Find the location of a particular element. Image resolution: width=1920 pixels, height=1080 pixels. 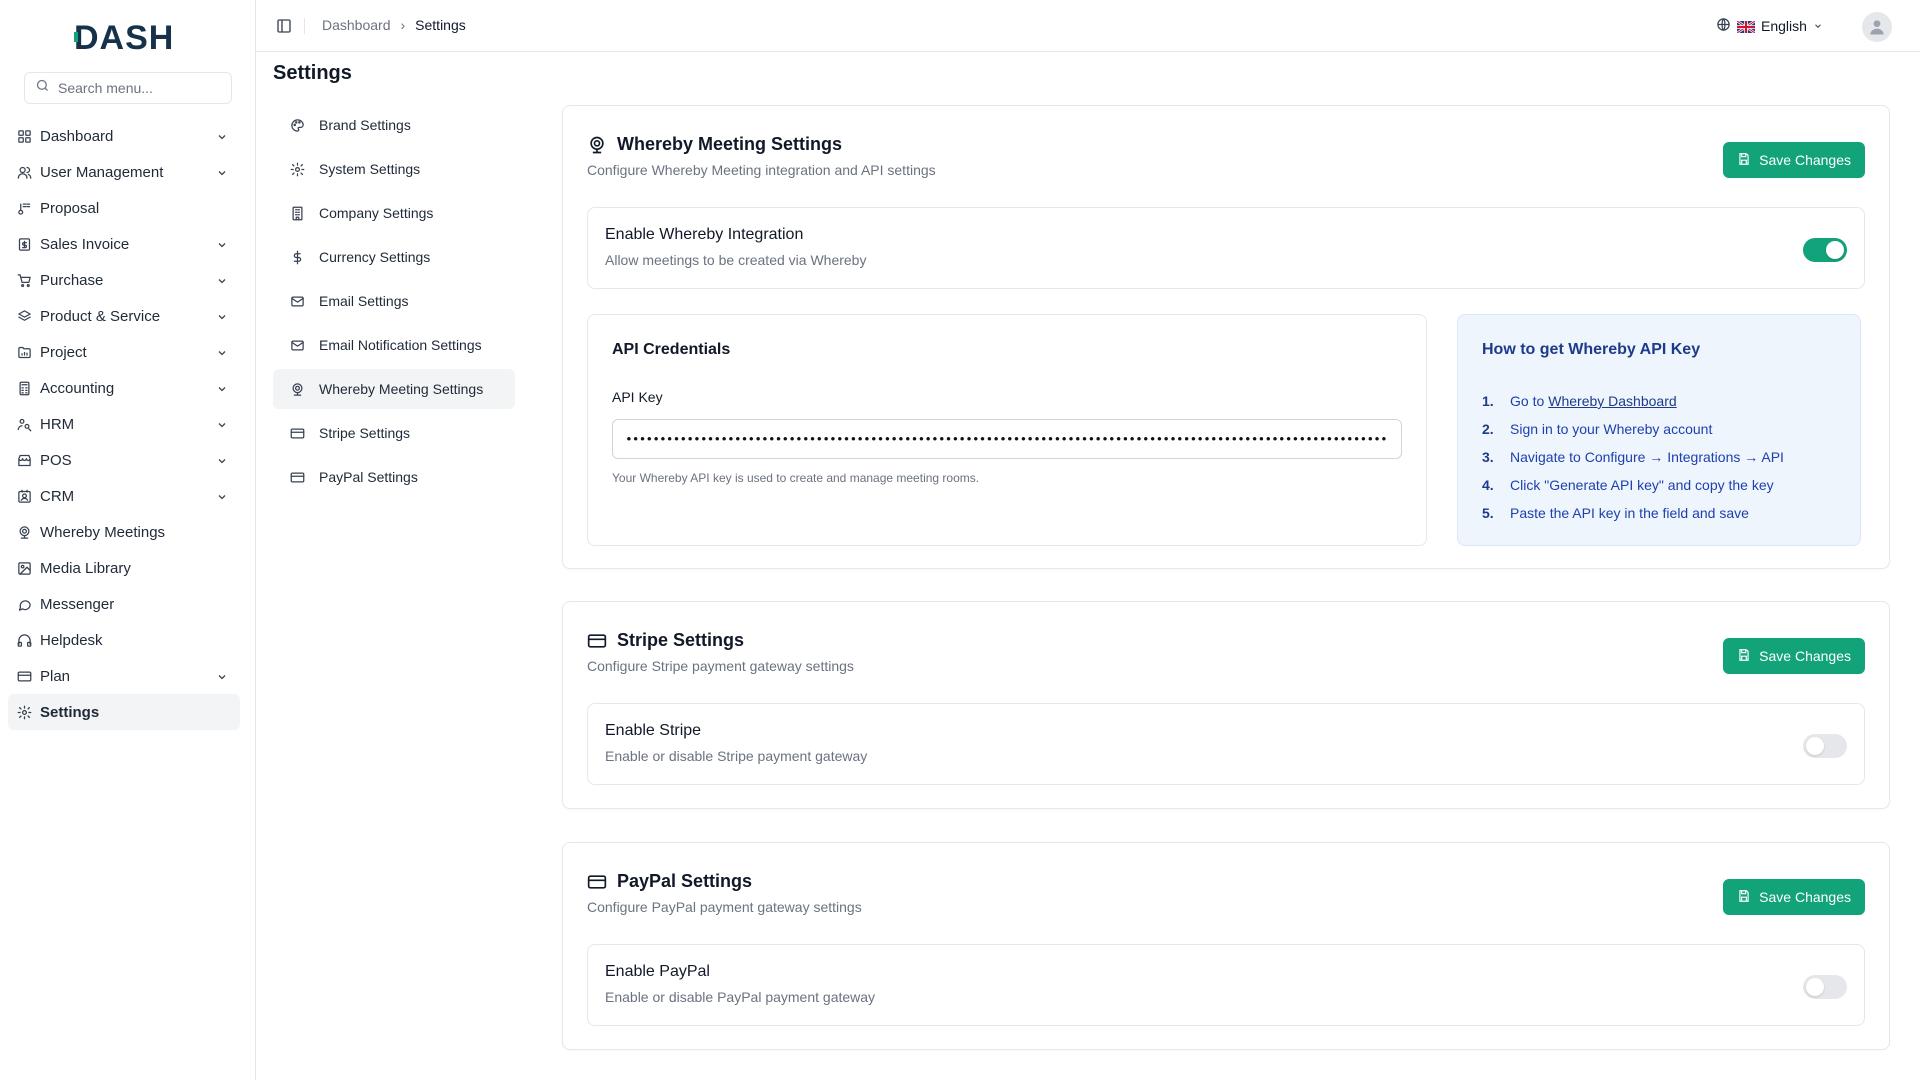

stripe-enable-title: Enable Stripe is located at coordinates (653, 730).